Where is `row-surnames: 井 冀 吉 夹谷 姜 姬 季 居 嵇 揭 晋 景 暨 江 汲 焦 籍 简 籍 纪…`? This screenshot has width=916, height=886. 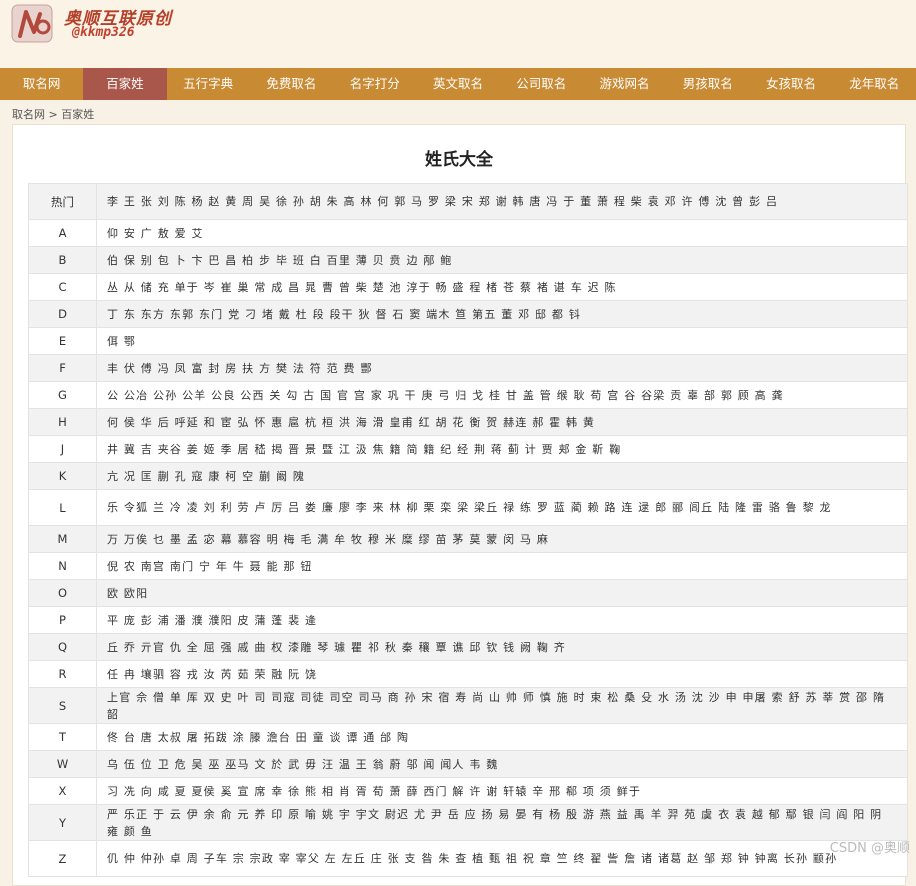
row-surnames: 井 冀 吉 夹谷 姜 姬 季 居 嵇 揭 晋 景 暨 江 汲 焦 籍 简 籍 纪… is located at coordinates (502, 449).